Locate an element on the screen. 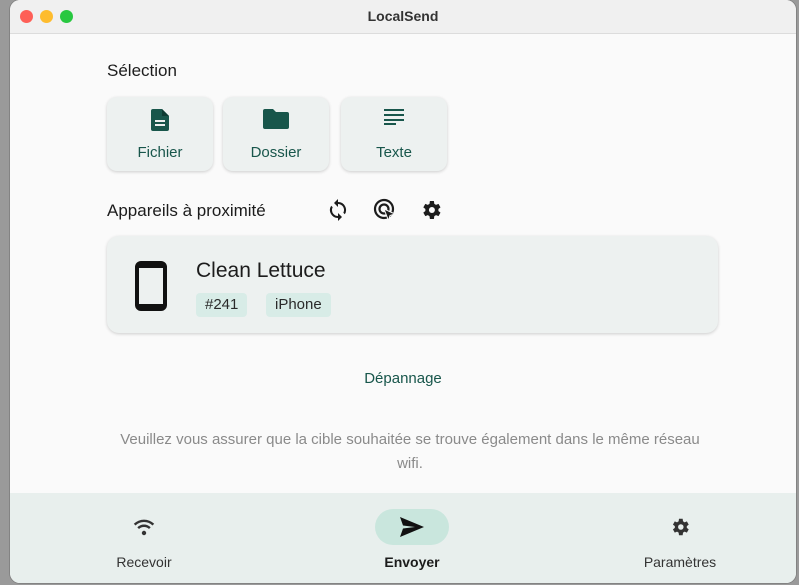 The width and height of the screenshot is (799, 585). selection-heading: Sélection is located at coordinates (142, 70).